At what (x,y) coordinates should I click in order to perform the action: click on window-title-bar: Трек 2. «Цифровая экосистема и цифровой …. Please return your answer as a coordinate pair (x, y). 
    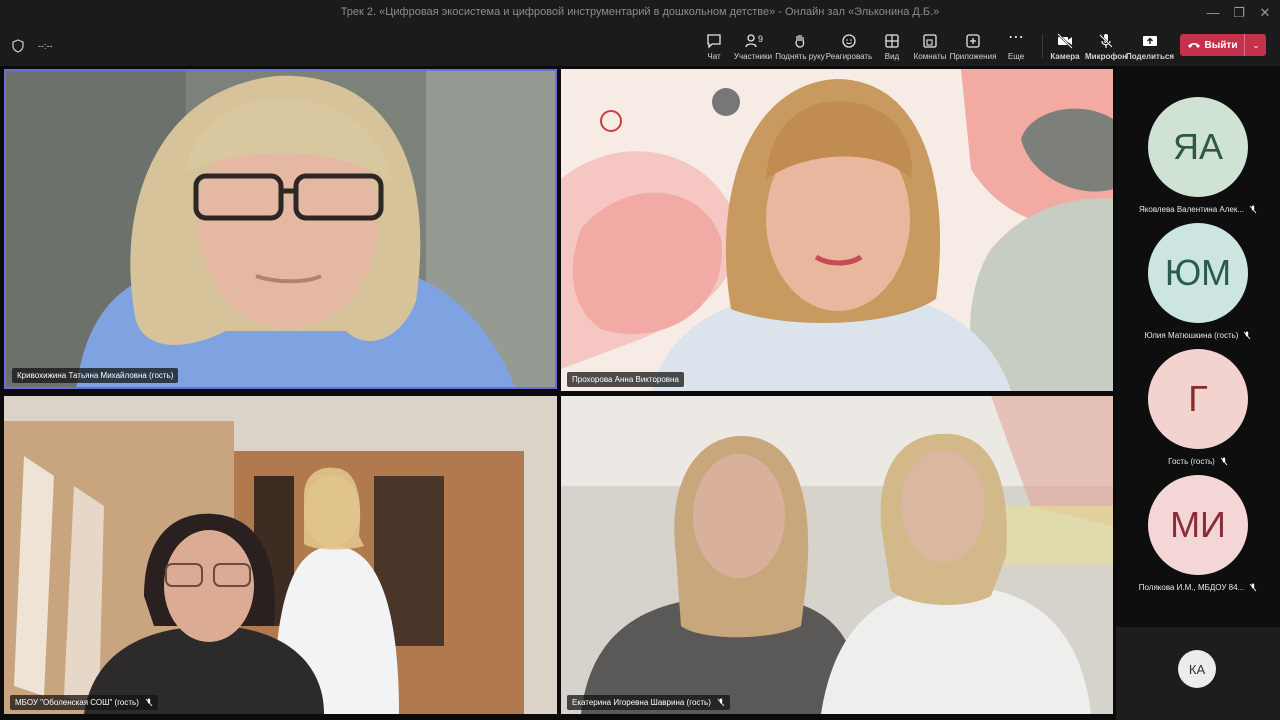
    Looking at the image, I should click on (640, 13).